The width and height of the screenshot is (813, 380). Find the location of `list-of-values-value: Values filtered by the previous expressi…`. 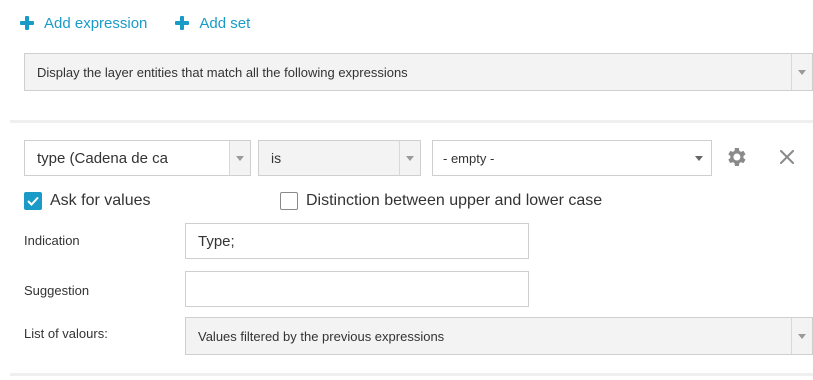

list-of-values-value: Values filtered by the previous expressi… is located at coordinates (321, 336).